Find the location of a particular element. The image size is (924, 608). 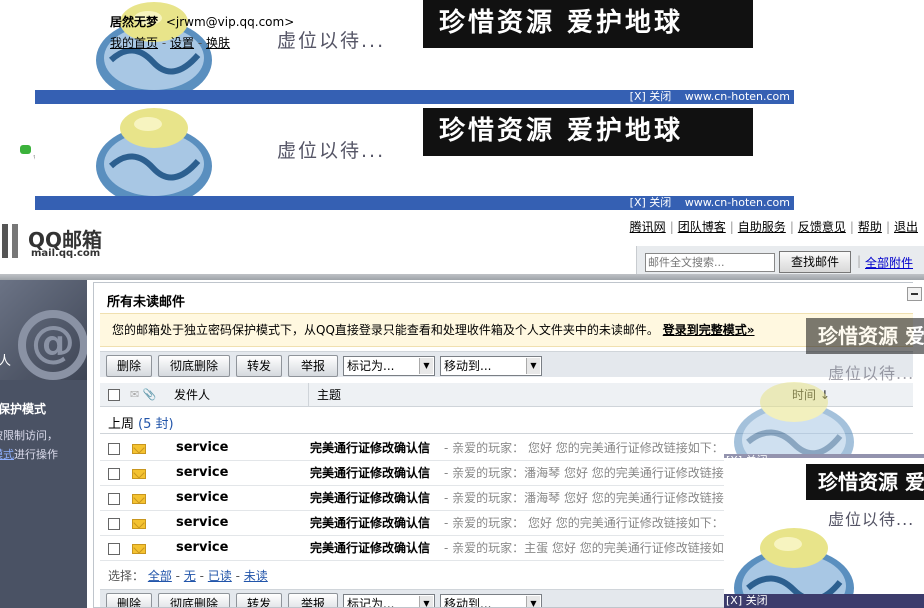

sidebar-person: 人 is located at coordinates (6, 361).